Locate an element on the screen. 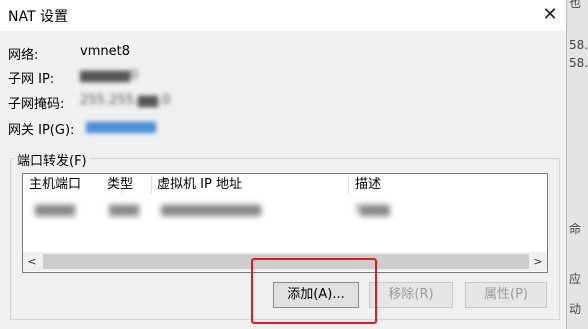 Image resolution: width=588 pixels, height=329 pixels. gateway-value: ▆▆▆▆▆▆▆ is located at coordinates (121, 126).